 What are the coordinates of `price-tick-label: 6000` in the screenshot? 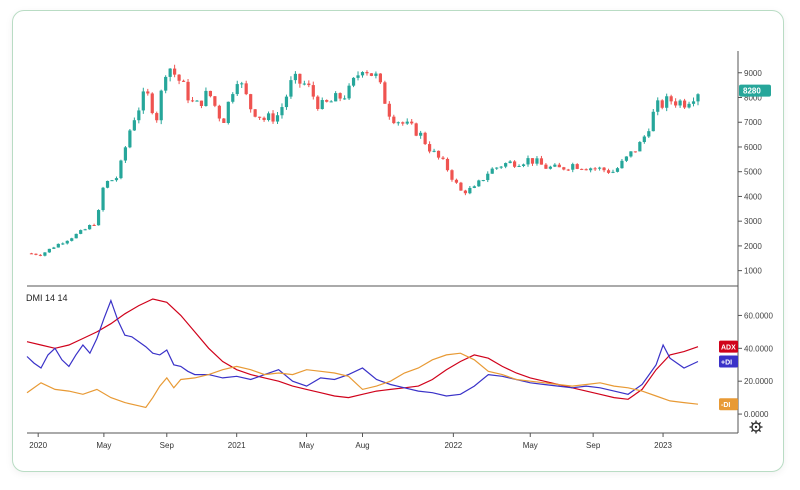 It's located at (753, 147).